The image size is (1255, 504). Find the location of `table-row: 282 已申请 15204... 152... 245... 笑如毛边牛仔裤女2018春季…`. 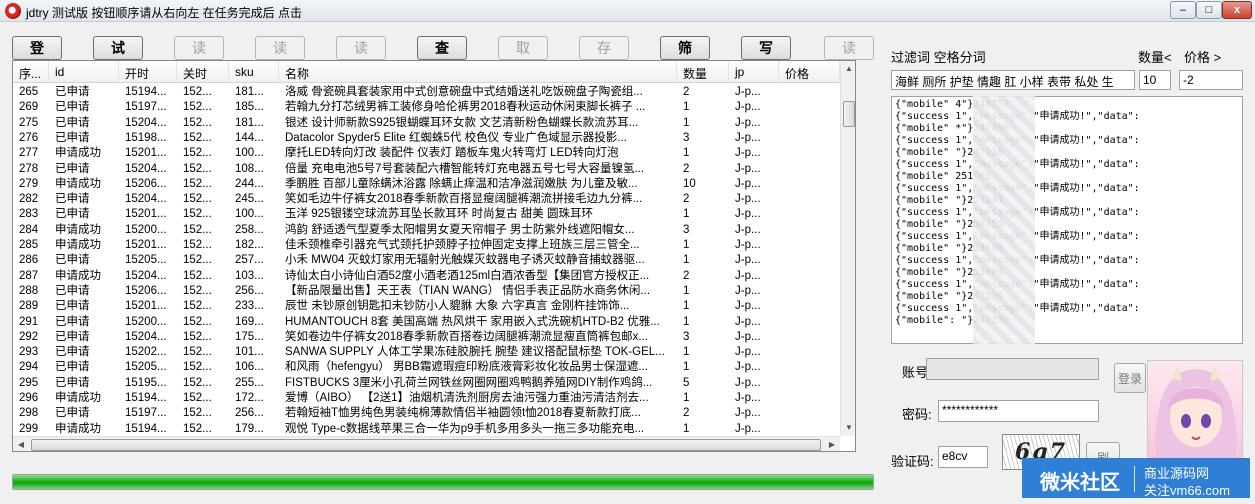

table-row: 282 已申请 15204... 152... 245... 笑如毛边牛仔裤女2018春季… is located at coordinates (426, 199).